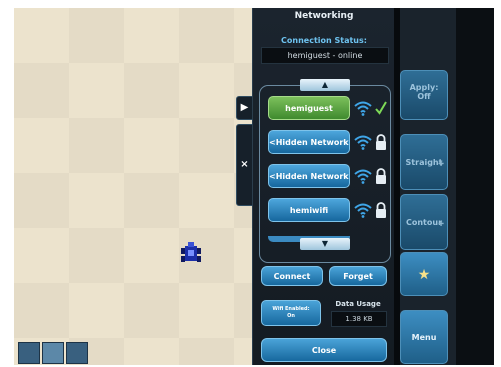 Image resolution: width=501 pixels, height=367 pixels. I want to click on network-button-hidden-1: <Hidden Network>, so click(309, 142).